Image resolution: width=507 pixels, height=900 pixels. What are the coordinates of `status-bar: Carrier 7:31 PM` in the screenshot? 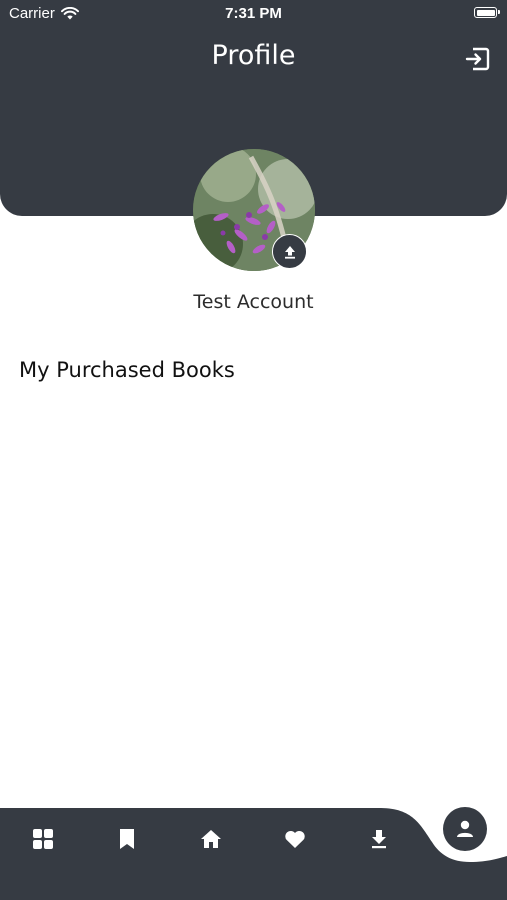 It's located at (253, 14).